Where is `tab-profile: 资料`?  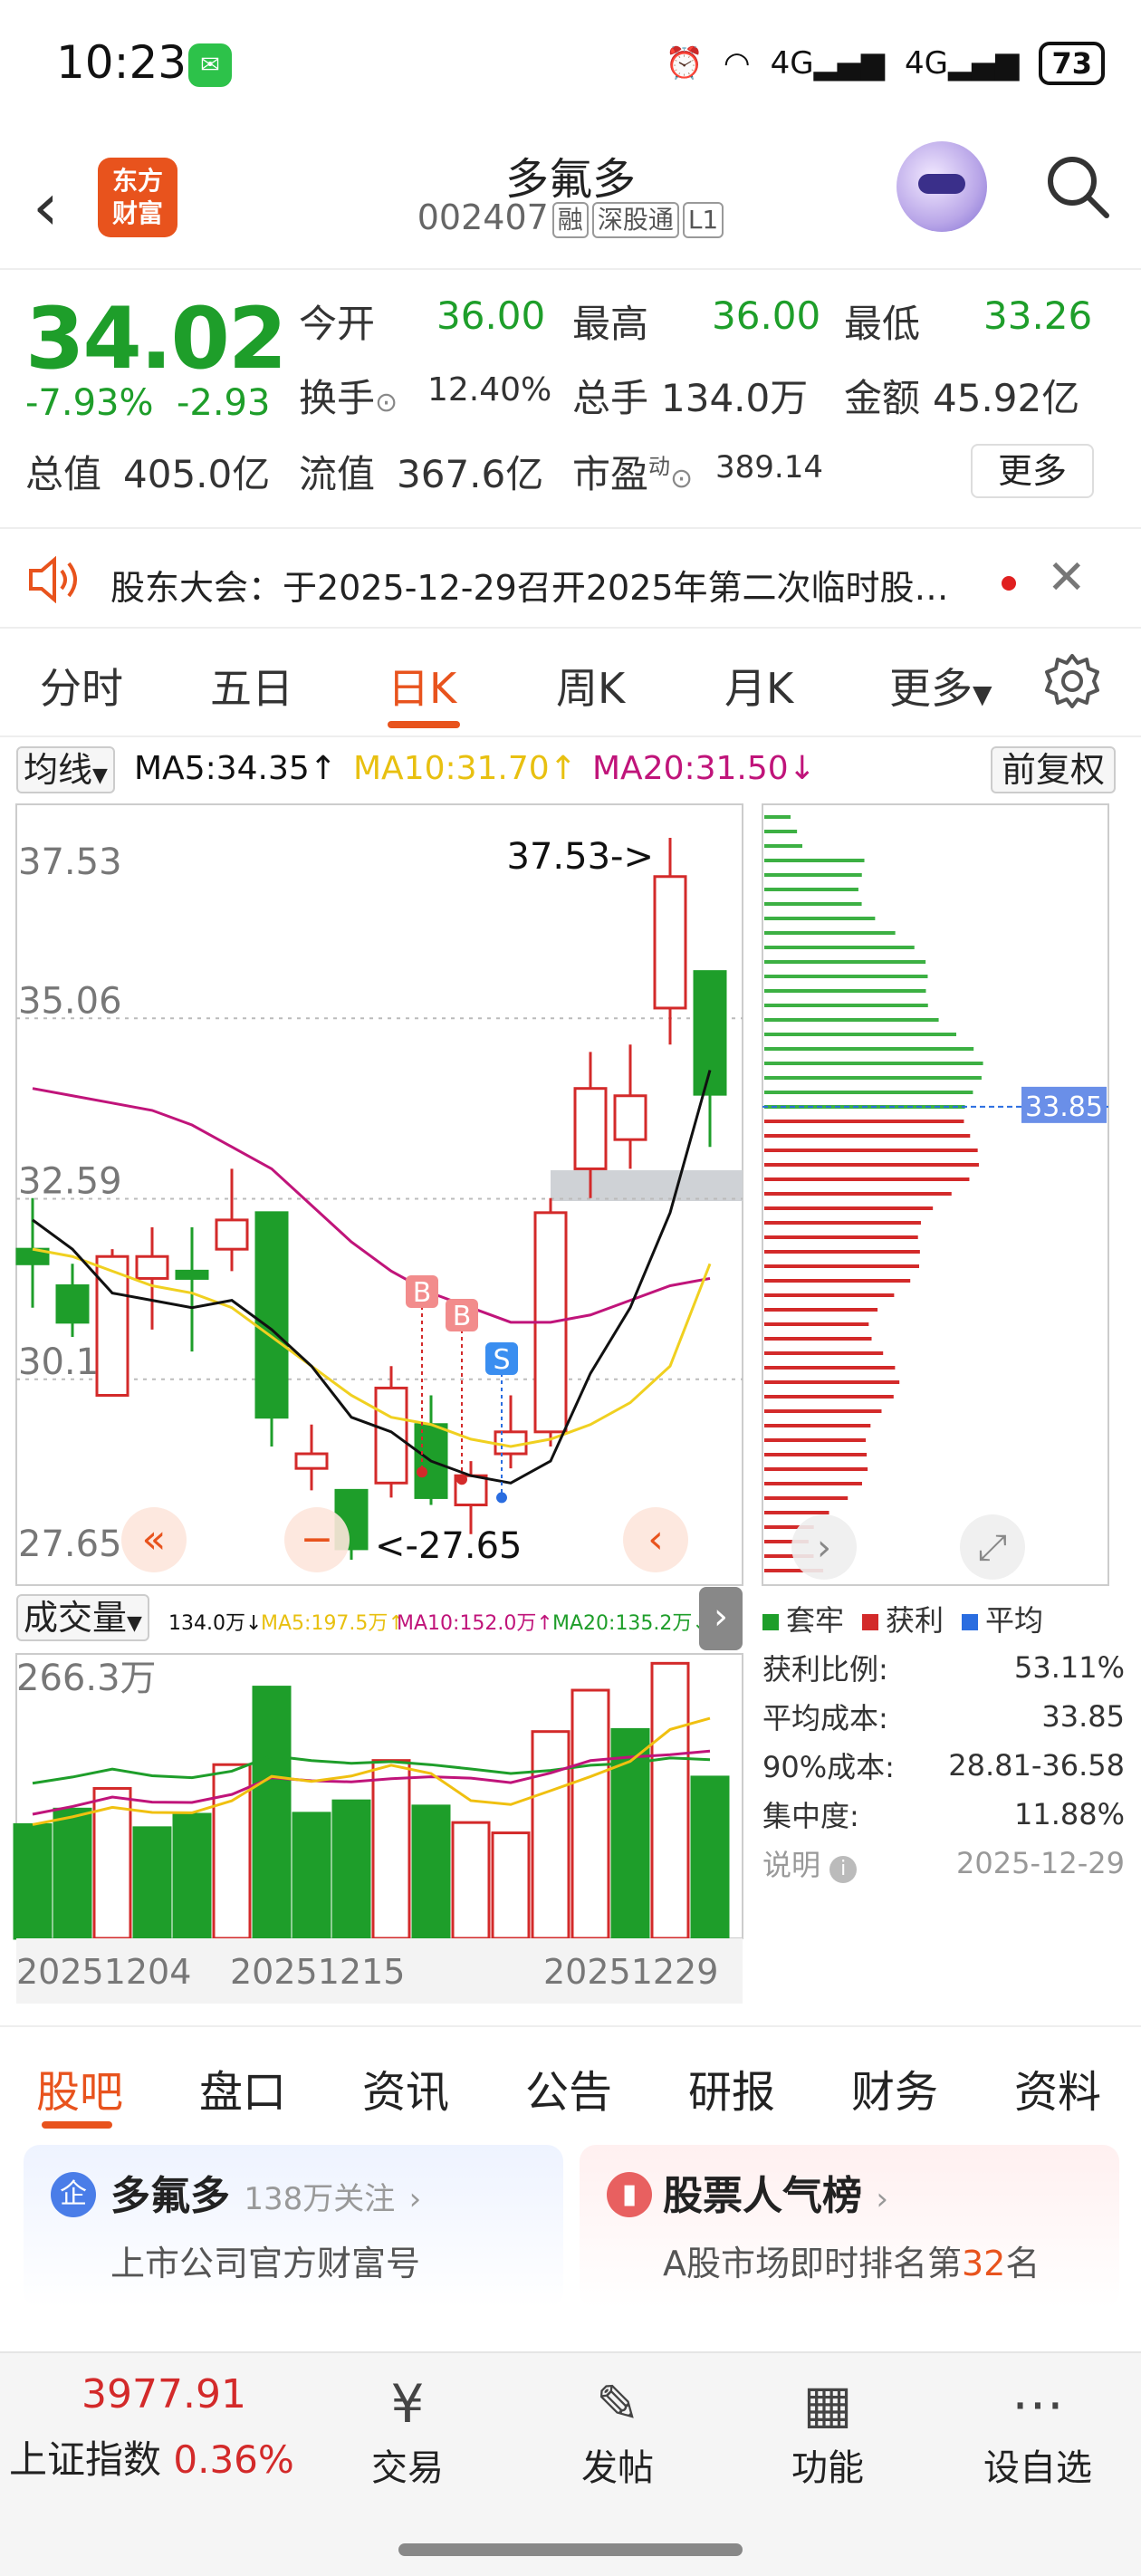
tab-profile: 资料 is located at coordinates (1057, 2087).